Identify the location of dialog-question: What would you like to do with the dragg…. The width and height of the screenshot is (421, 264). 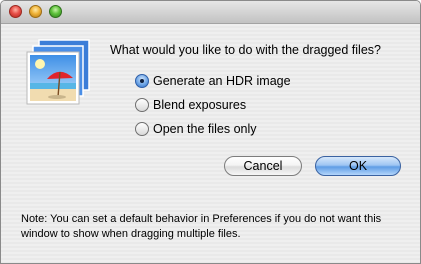
(245, 50).